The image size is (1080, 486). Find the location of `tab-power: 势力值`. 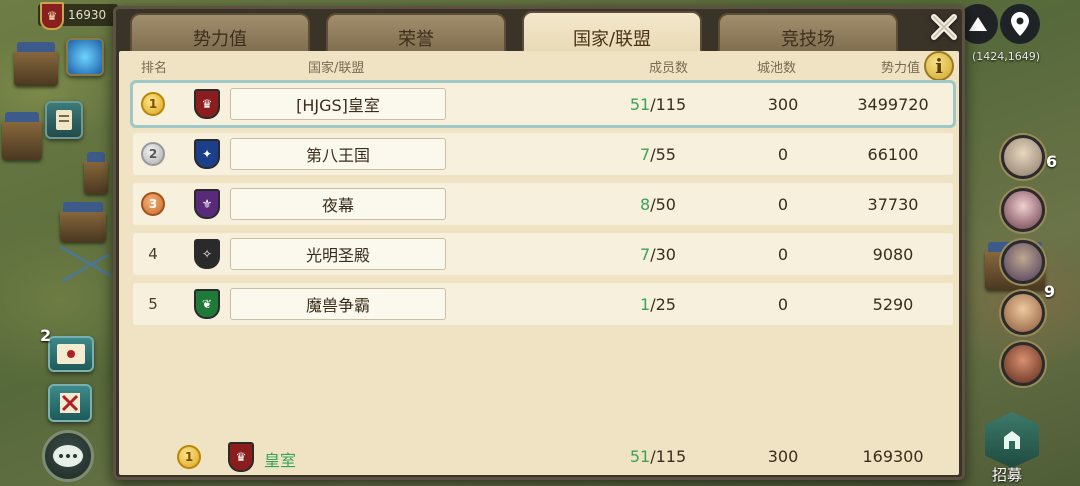

tab-power: 势力值 is located at coordinates (220, 34).